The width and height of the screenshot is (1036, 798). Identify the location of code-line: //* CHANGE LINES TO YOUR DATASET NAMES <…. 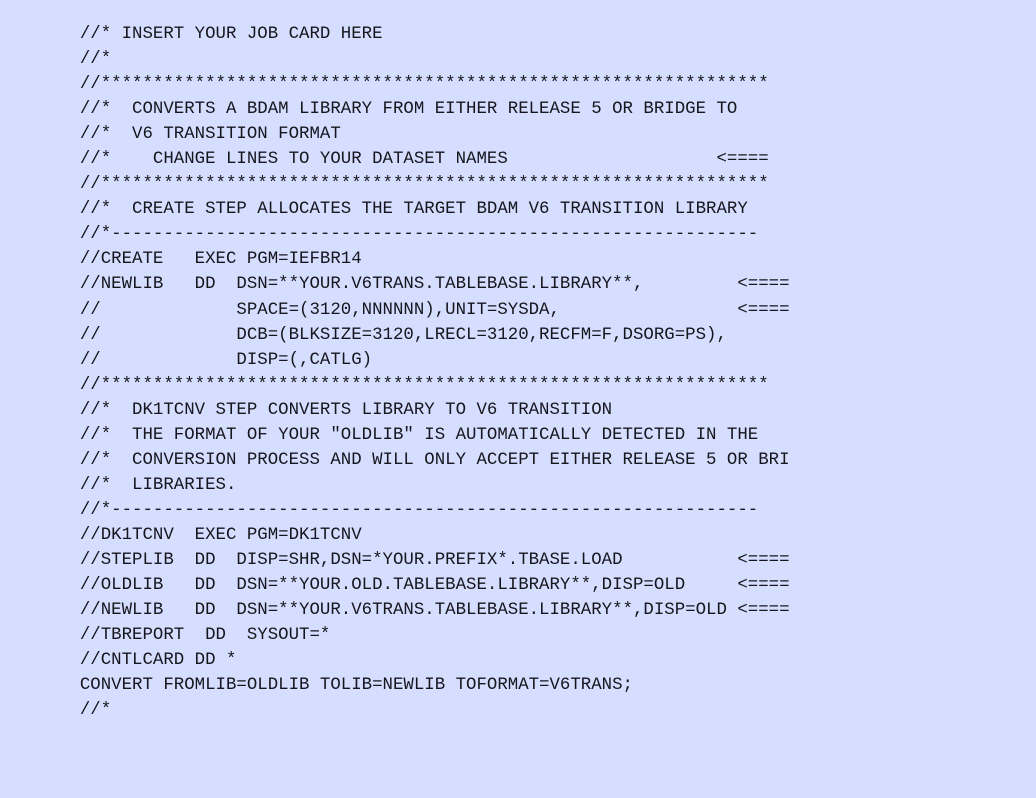
(414, 160).